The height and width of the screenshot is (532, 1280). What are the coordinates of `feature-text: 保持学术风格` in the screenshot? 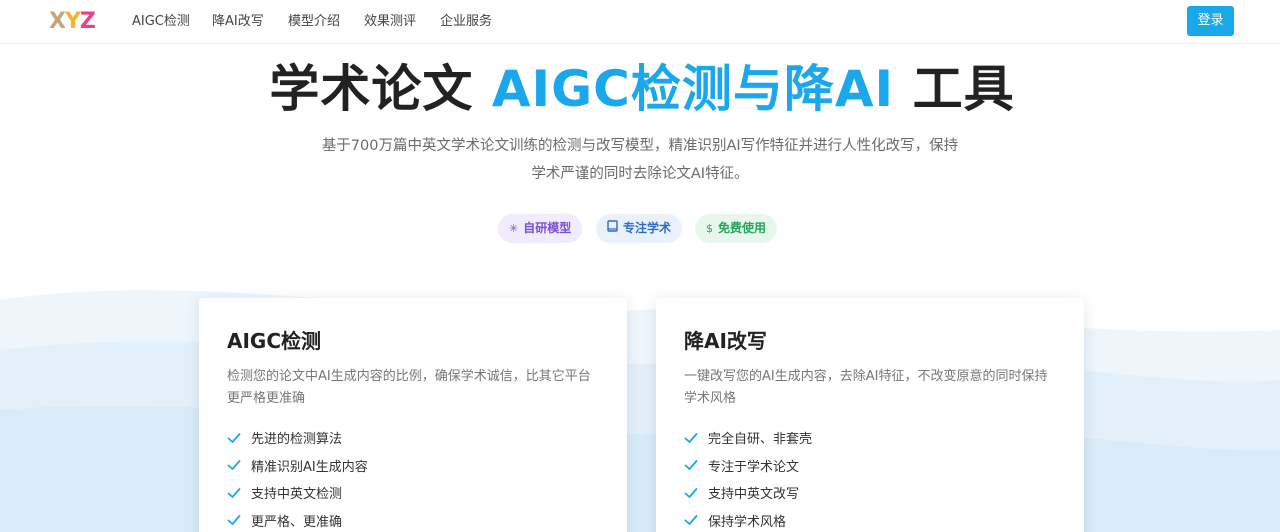 It's located at (747, 522).